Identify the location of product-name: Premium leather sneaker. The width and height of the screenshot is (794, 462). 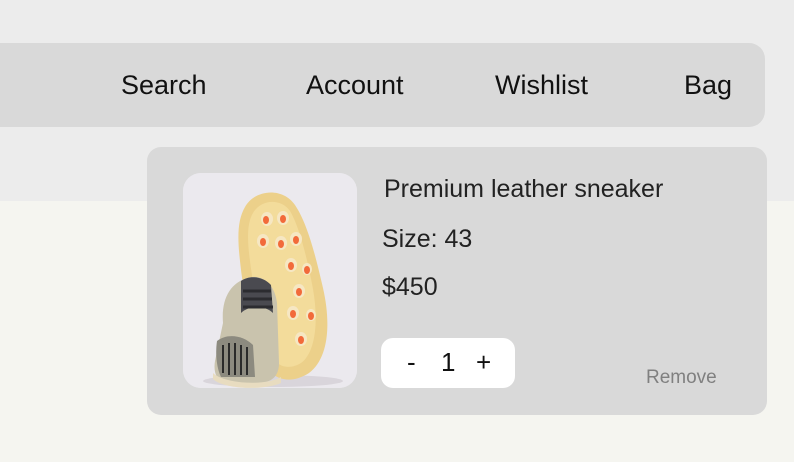
(523, 189).